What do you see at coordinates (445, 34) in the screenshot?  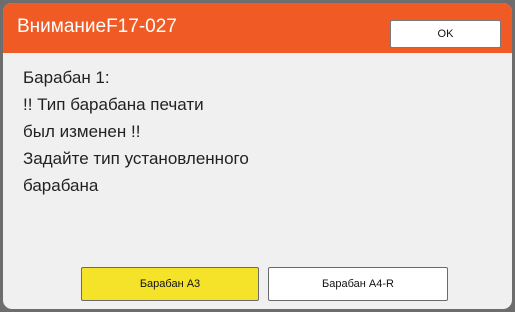 I see `ok-button: OK` at bounding box center [445, 34].